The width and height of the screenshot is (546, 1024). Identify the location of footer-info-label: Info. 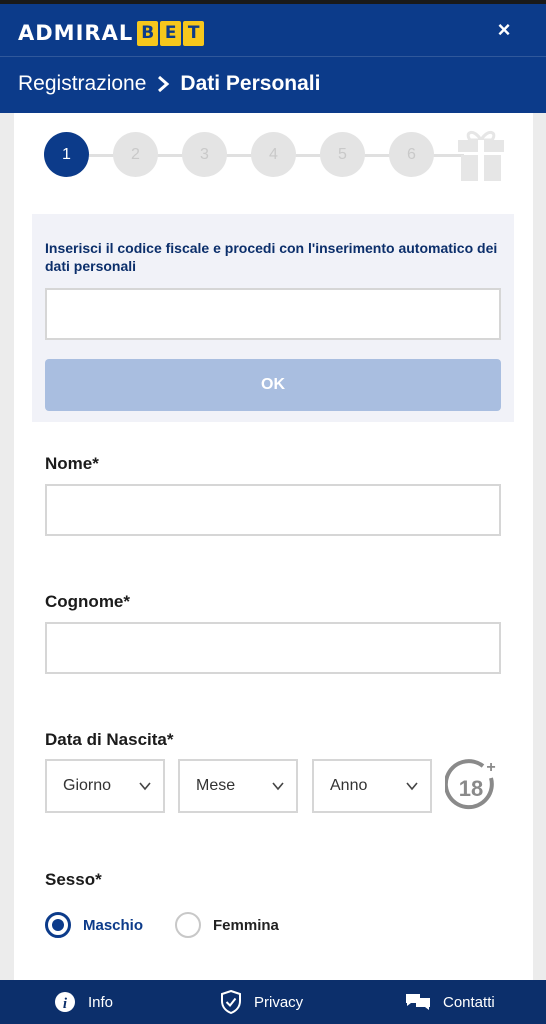
(101, 1002).